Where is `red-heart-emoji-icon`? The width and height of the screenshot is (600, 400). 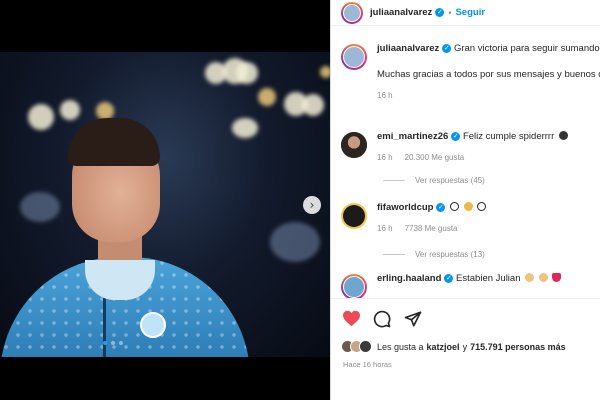
red-heart-emoji-icon is located at coordinates (557, 277).